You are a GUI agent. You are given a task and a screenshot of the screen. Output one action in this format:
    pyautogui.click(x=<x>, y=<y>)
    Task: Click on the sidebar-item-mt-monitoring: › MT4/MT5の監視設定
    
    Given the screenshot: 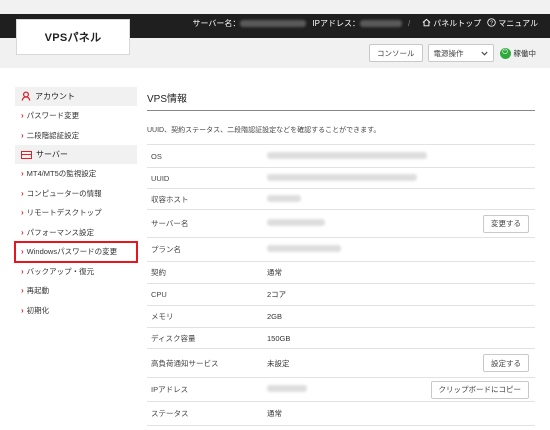 What is the action you would take?
    pyautogui.click(x=76, y=174)
    